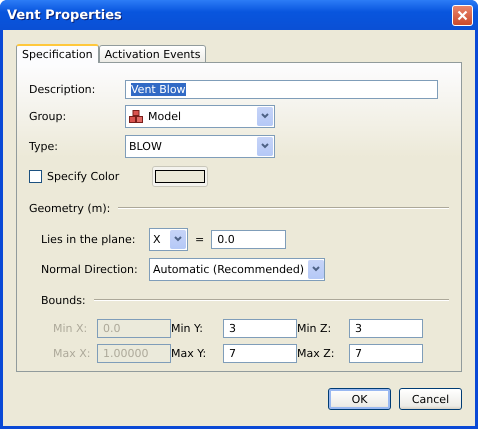  I want to click on close-button, so click(462, 15).